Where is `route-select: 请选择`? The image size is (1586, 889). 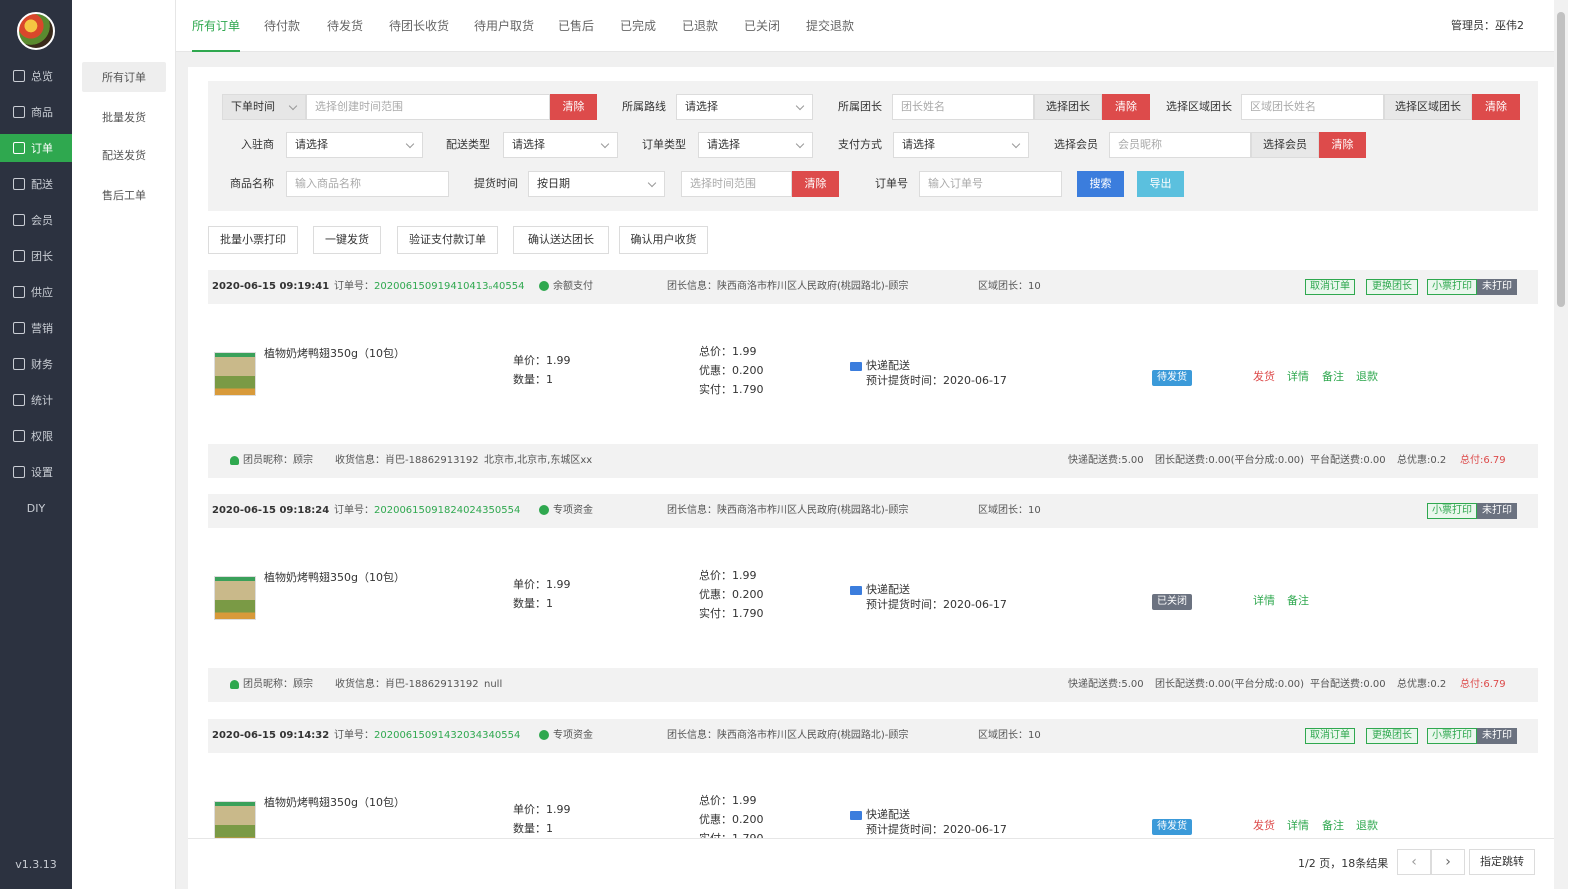
route-select: 请选择 is located at coordinates (744, 107).